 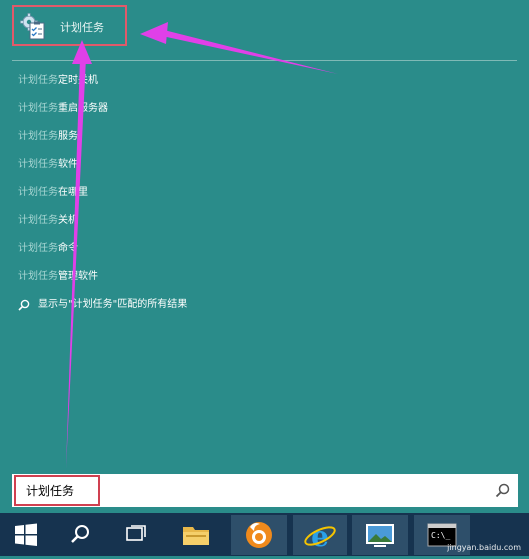 What do you see at coordinates (246, 490) in the screenshot?
I see `search-input` at bounding box center [246, 490].